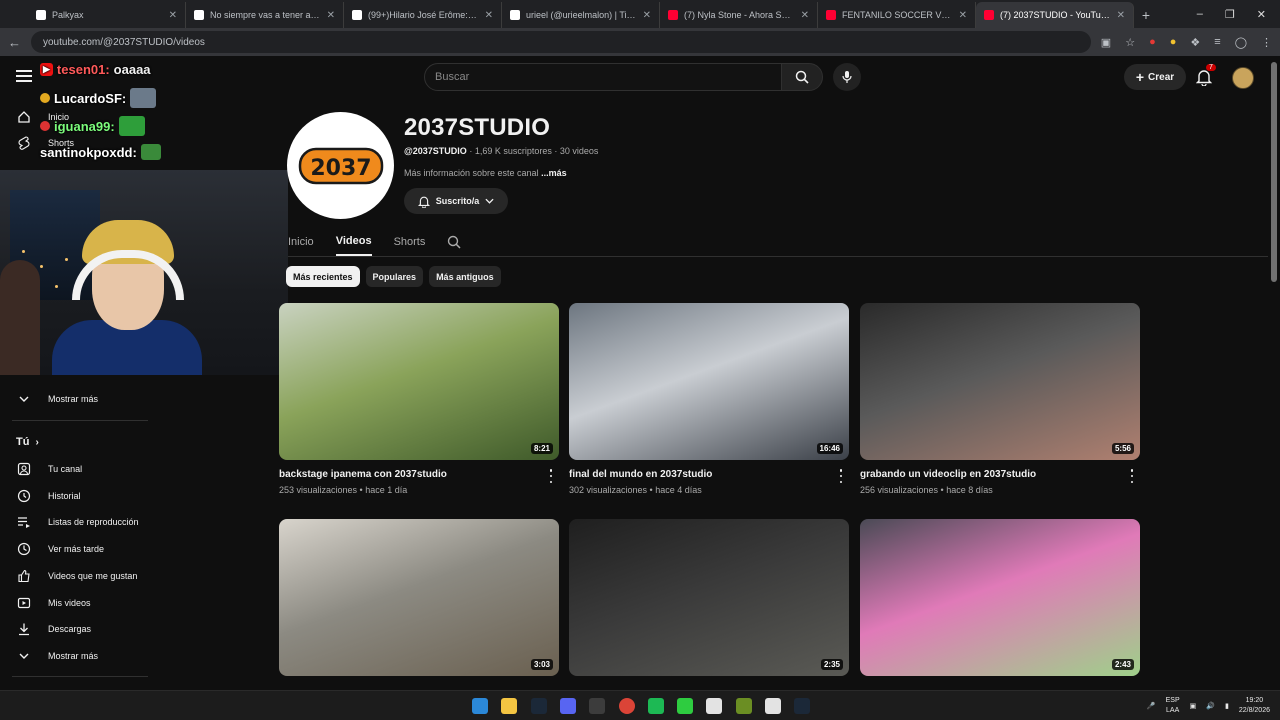 Image resolution: width=1280 pixels, height=720 pixels. Describe the element at coordinates (509, 706) in the screenshot. I see `file-explorer-icon` at that location.